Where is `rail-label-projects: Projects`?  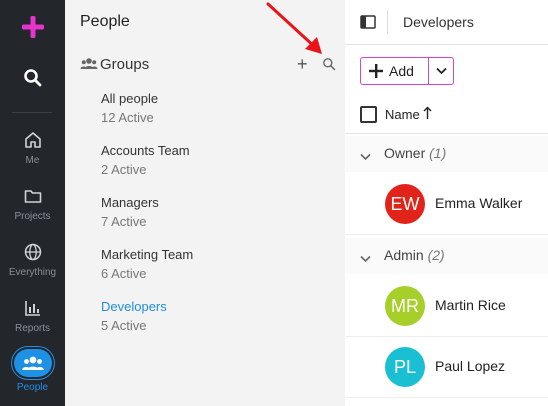 rail-label-projects: Projects is located at coordinates (32, 216).